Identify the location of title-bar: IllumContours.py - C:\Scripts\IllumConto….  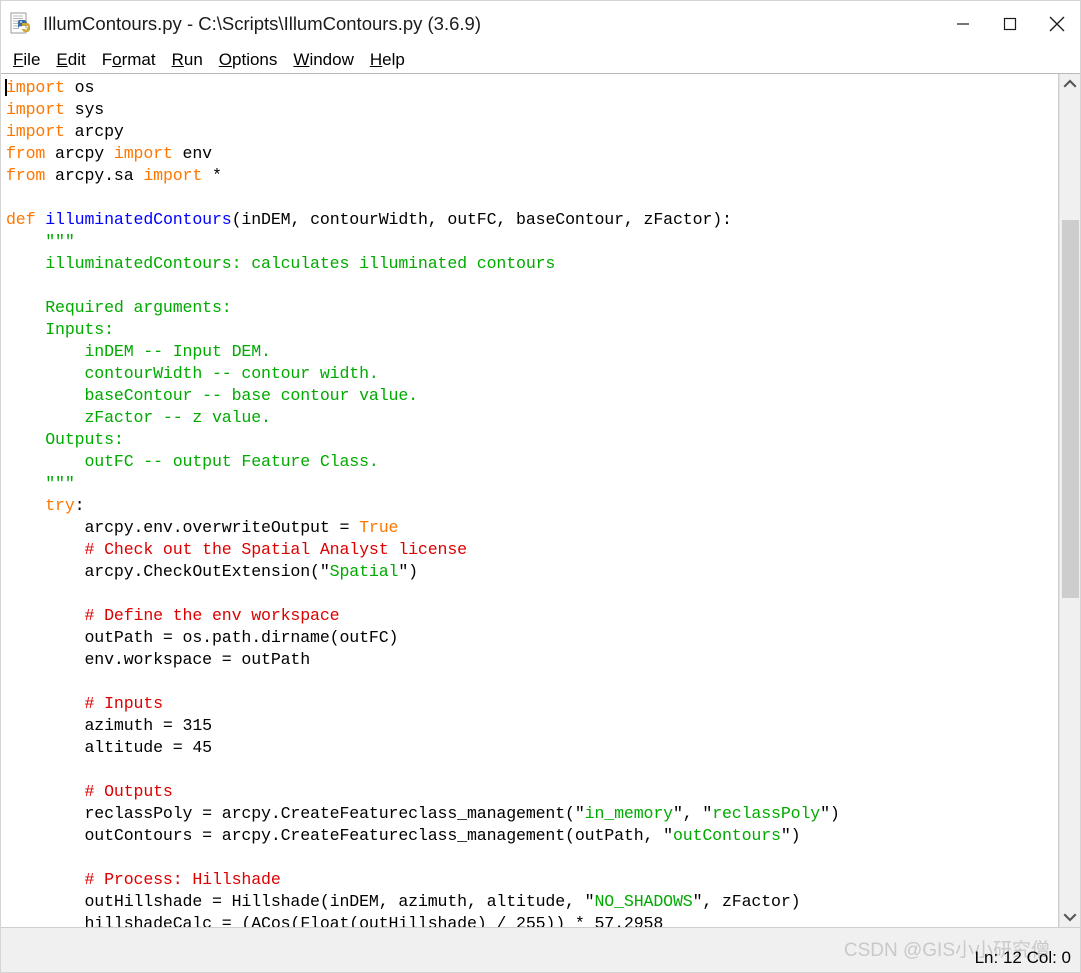
(540, 23).